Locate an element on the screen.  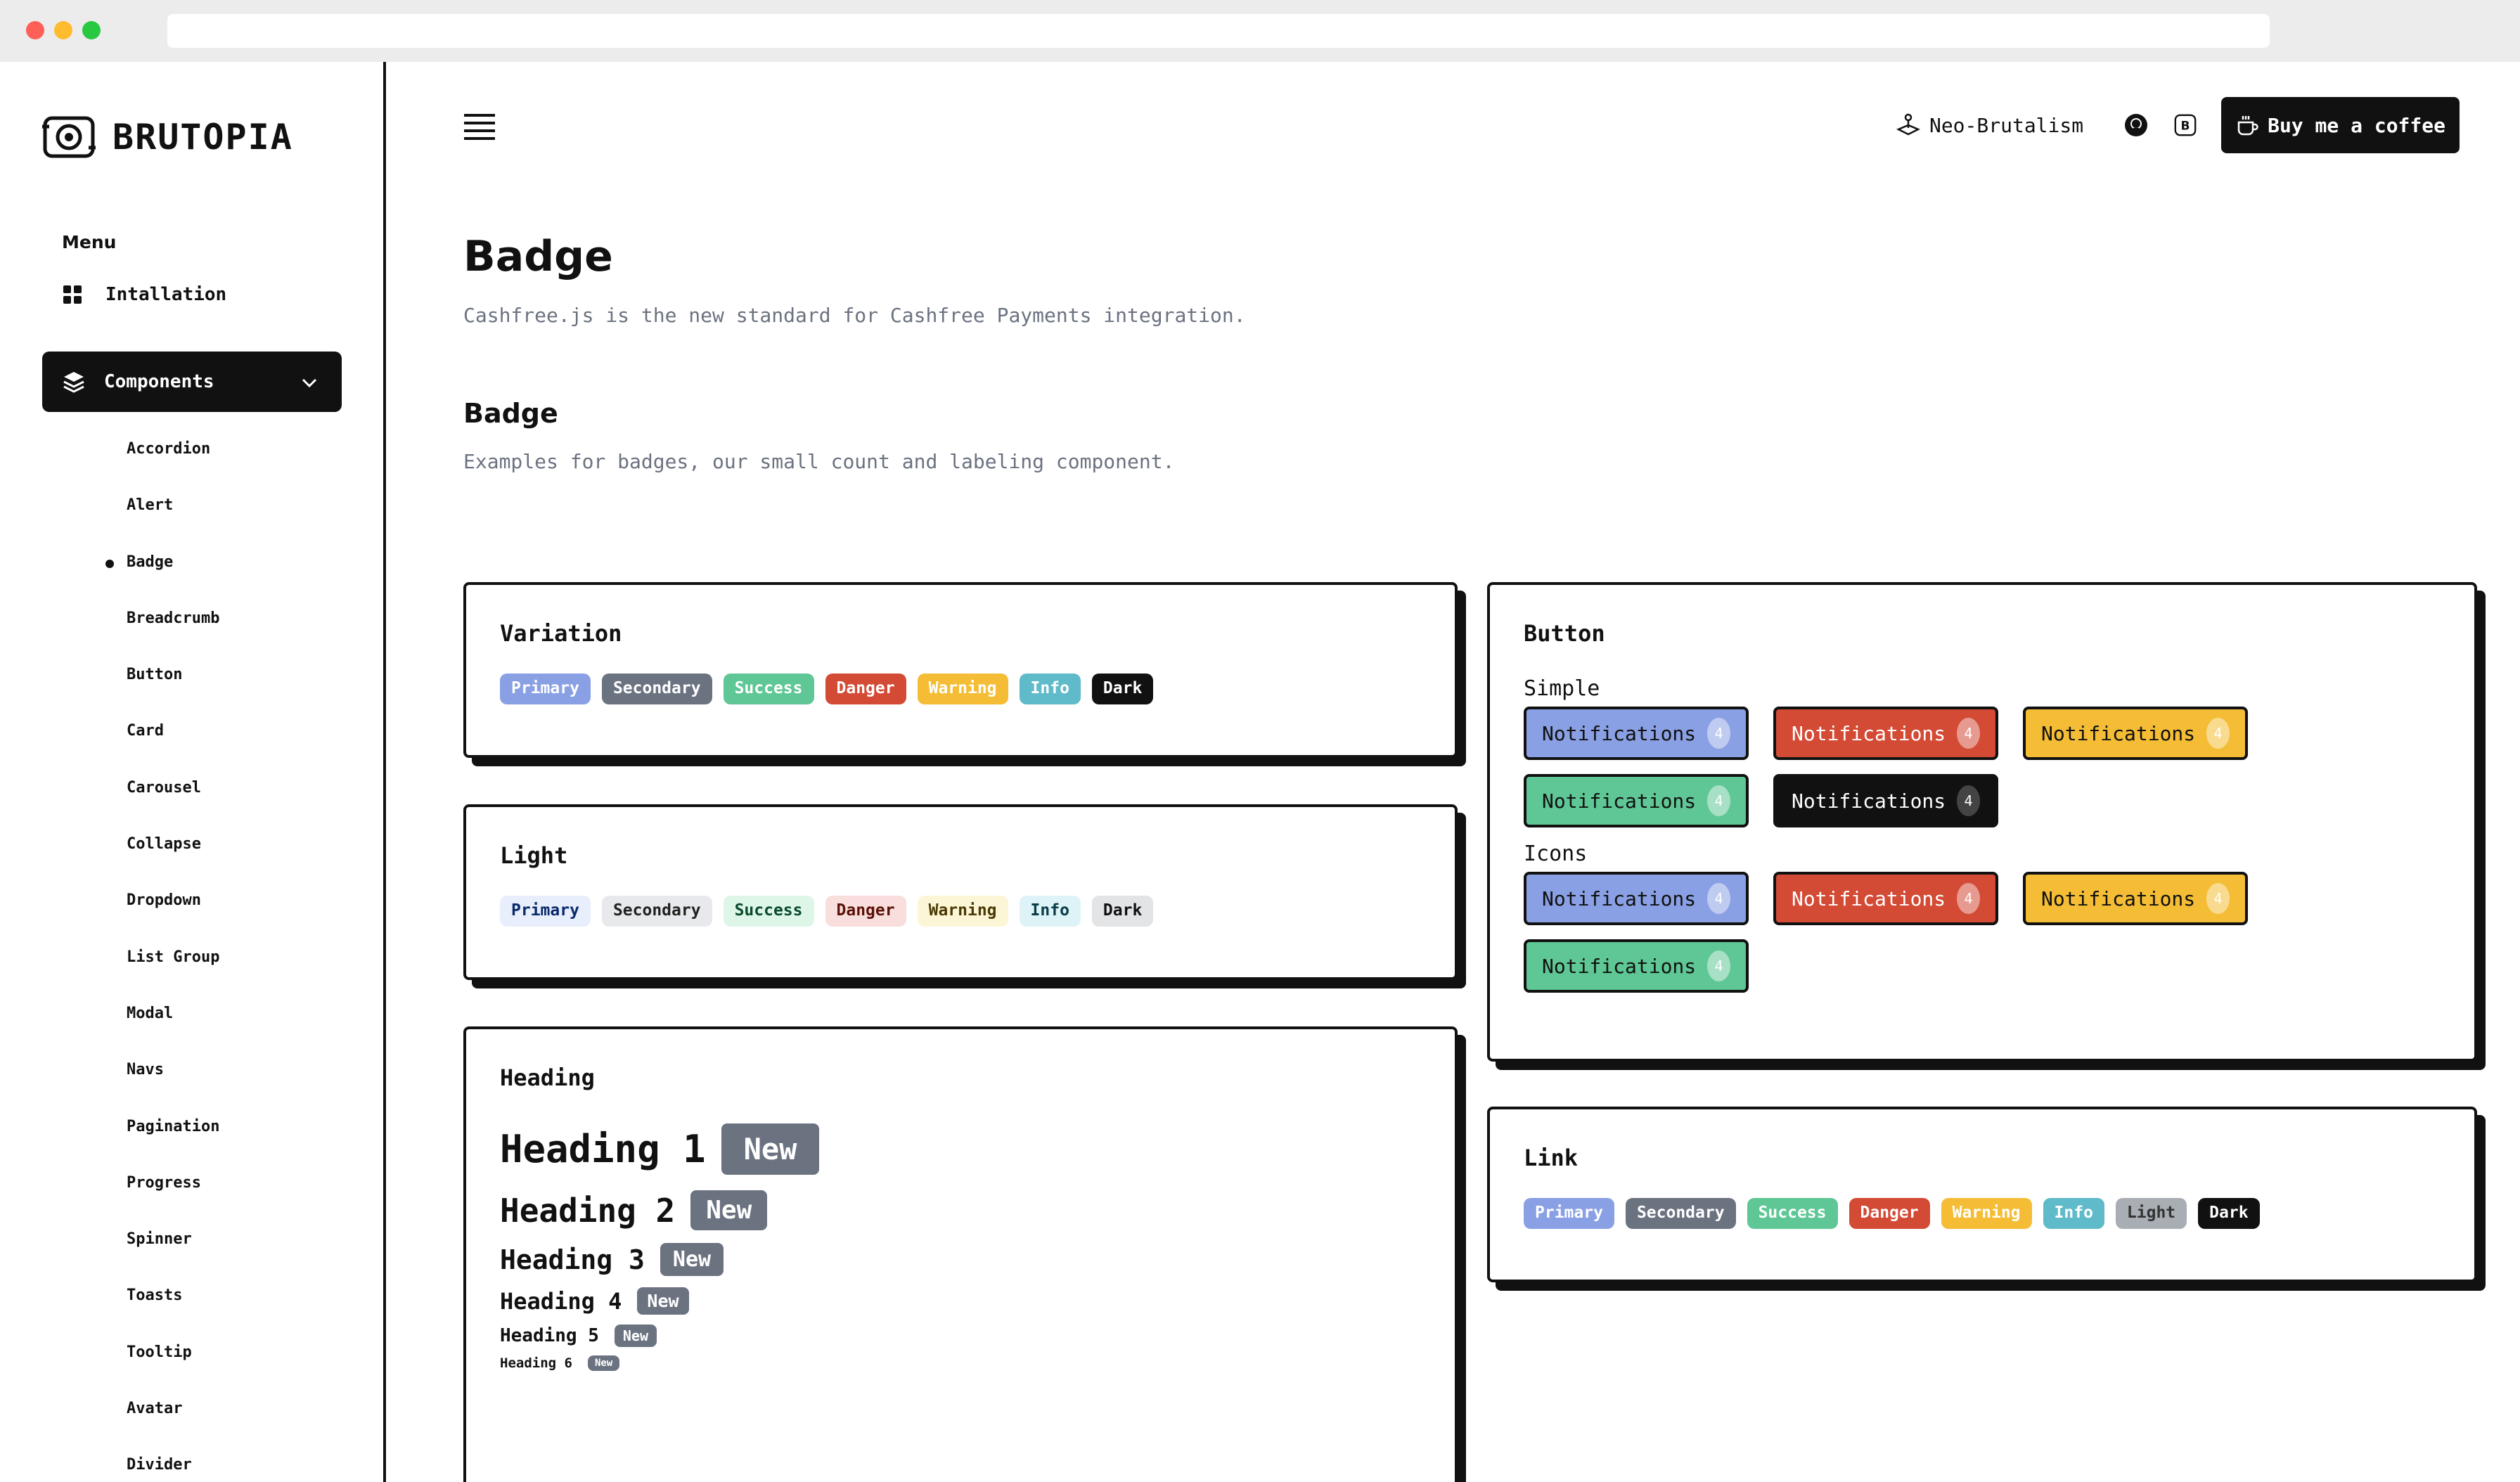
sidebar-item-installation: Intallation is located at coordinates (144, 294).